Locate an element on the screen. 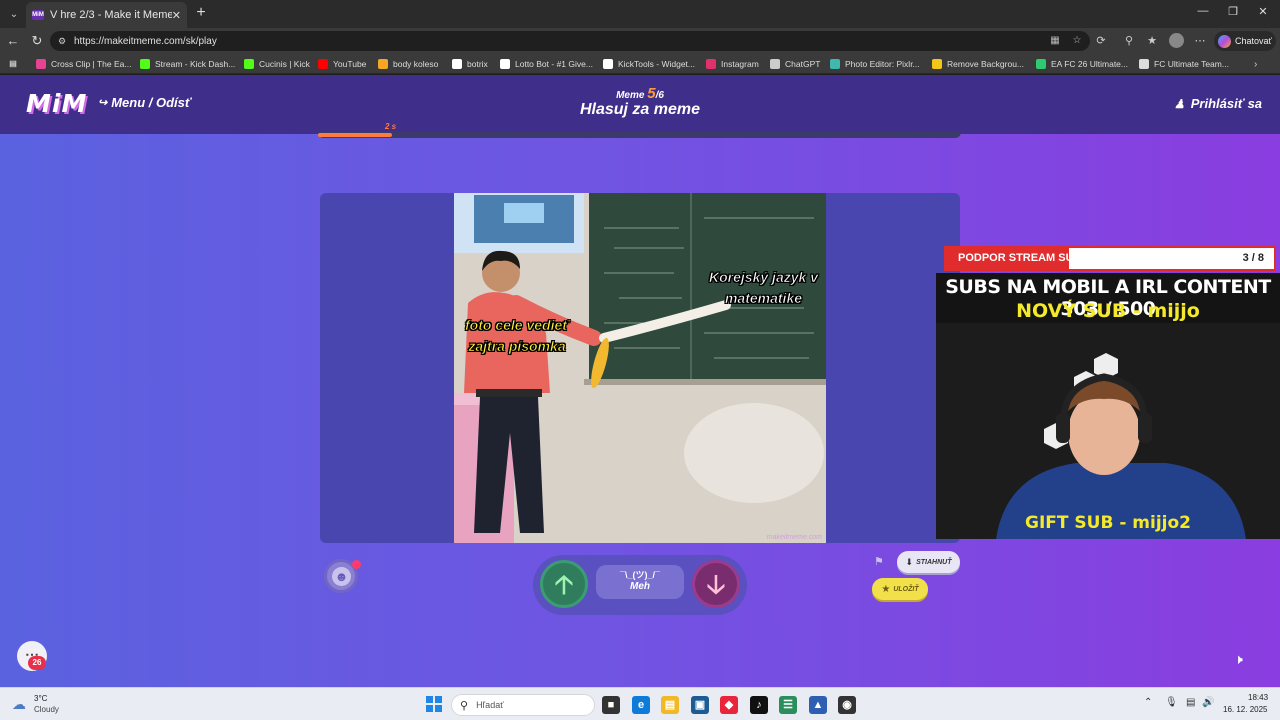  download-button: ⬇ STIAHNUŤ is located at coordinates (928, 562).